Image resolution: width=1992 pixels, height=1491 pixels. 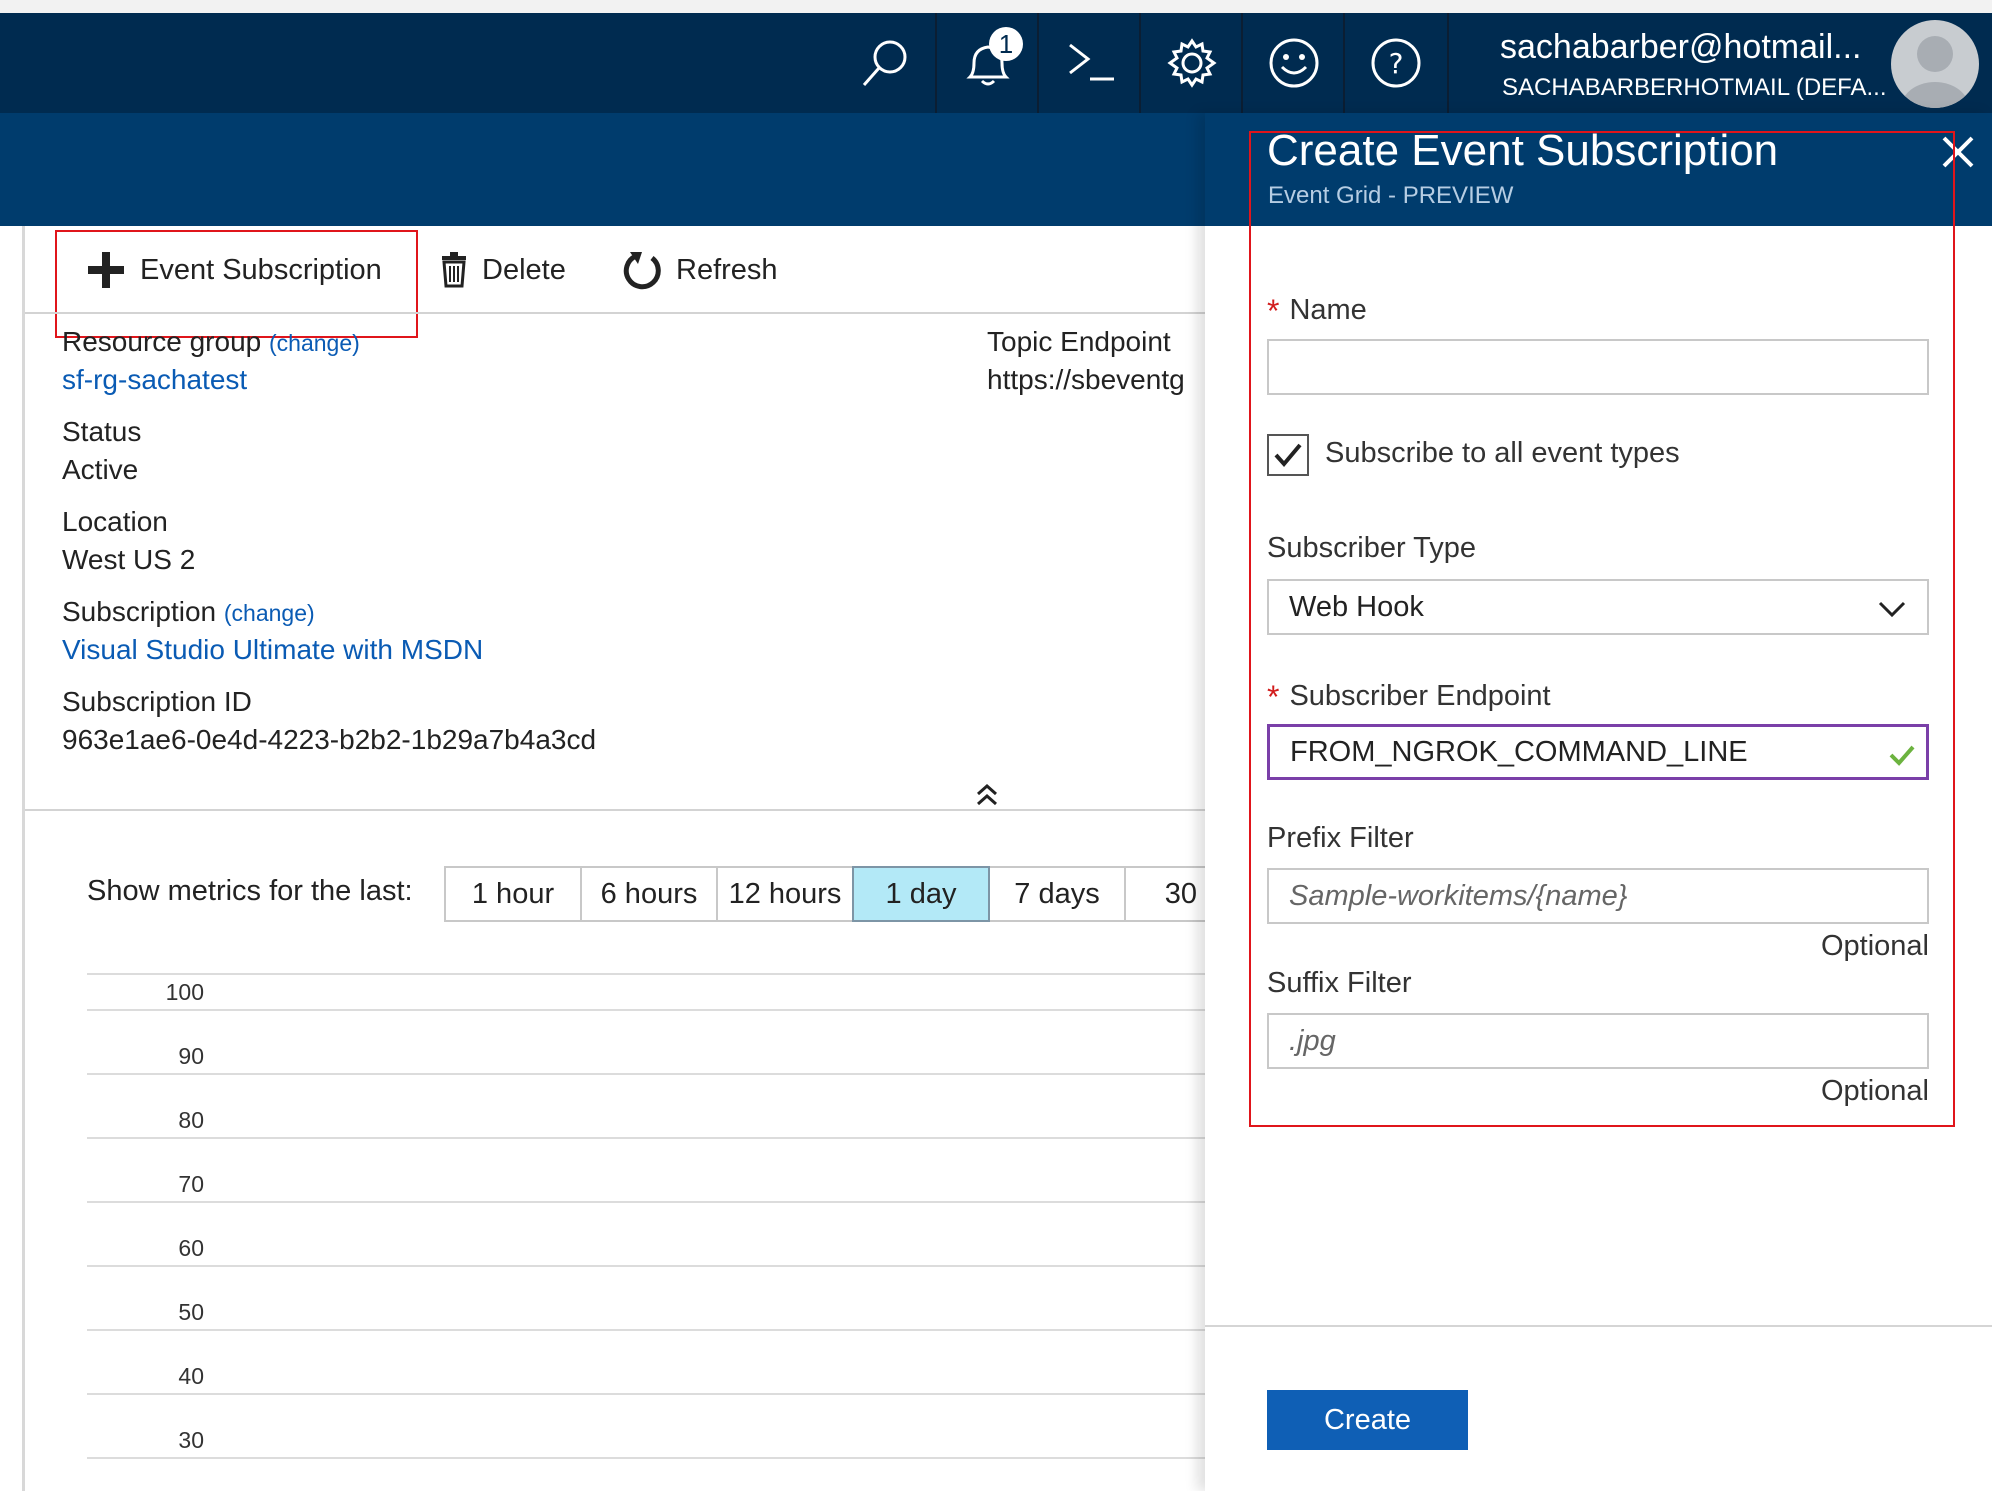 What do you see at coordinates (727, 269) in the screenshot?
I see `refresh-label: Refresh` at bounding box center [727, 269].